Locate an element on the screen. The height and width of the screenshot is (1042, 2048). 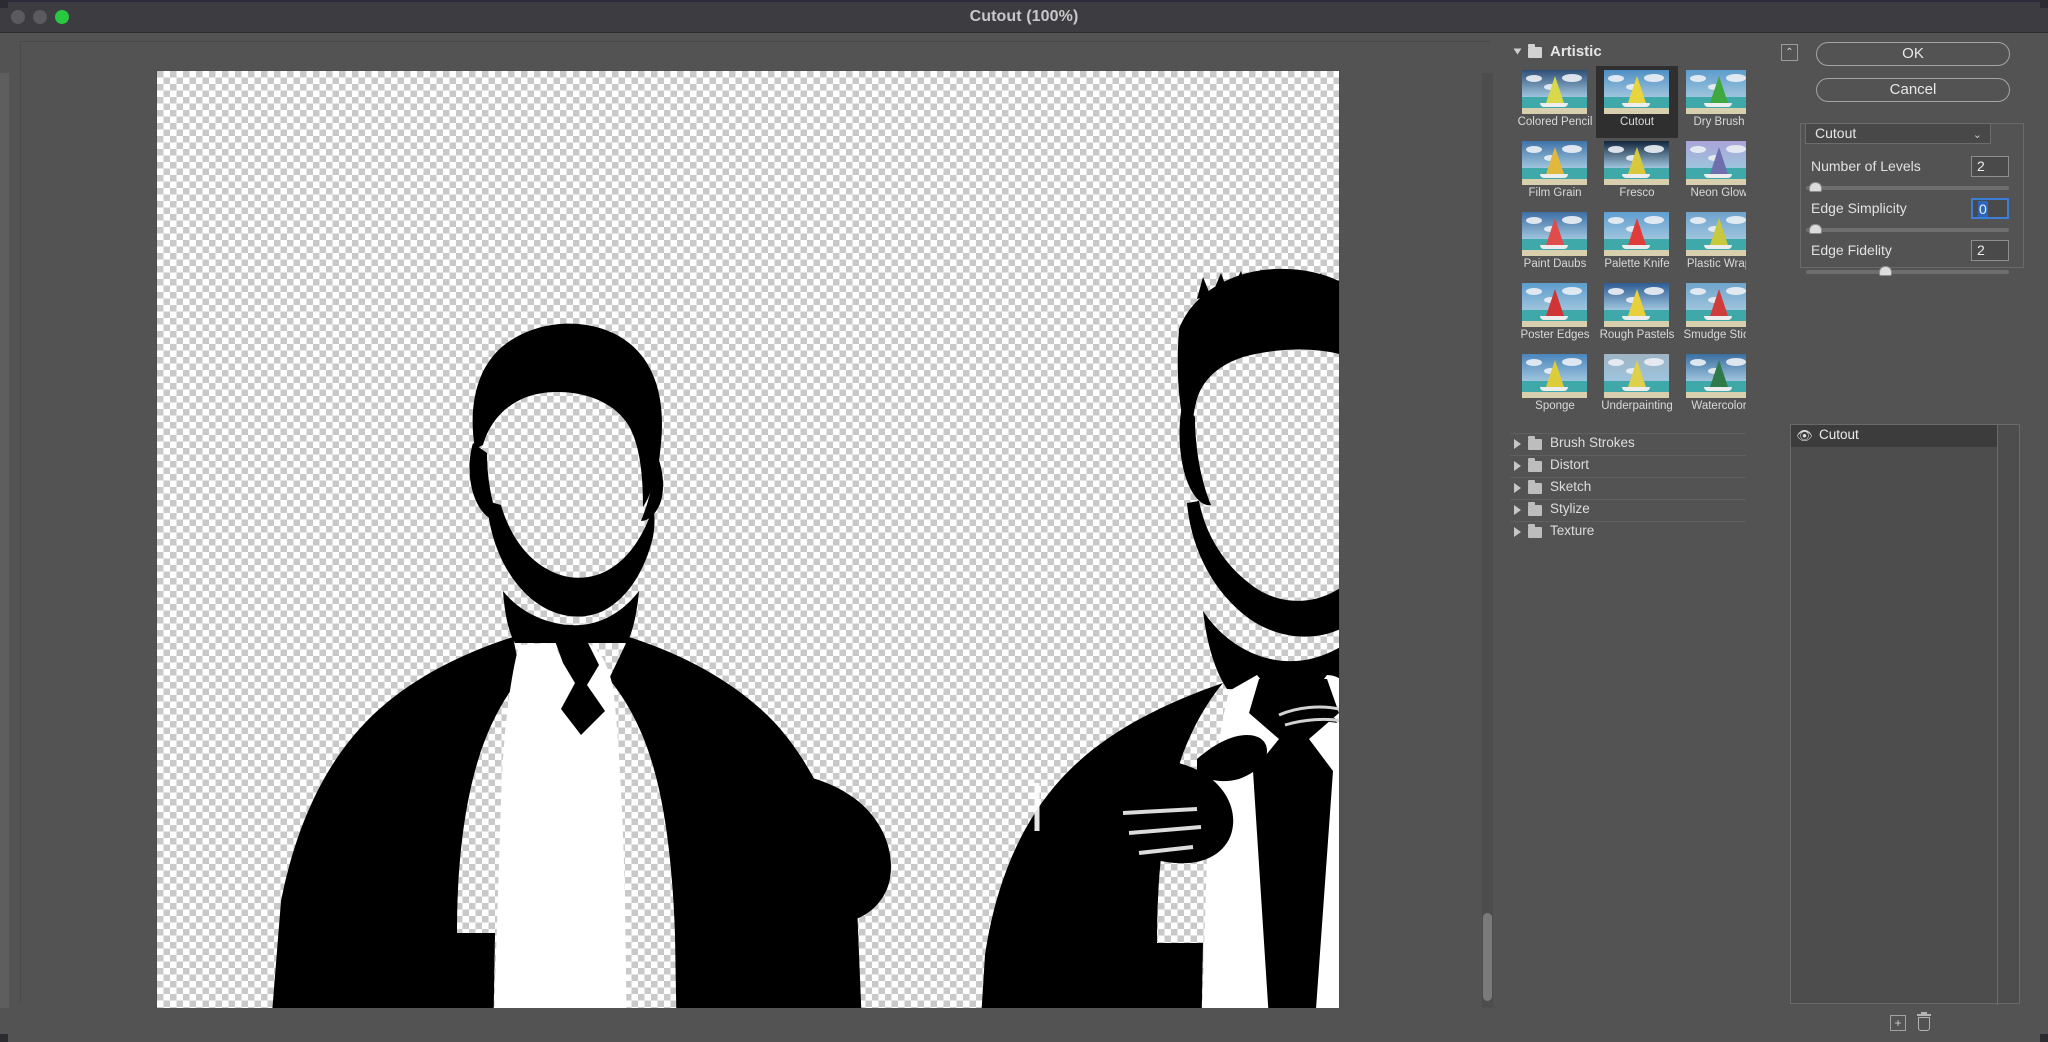
delete-effect-layer-button is located at coordinates (1924, 1021).